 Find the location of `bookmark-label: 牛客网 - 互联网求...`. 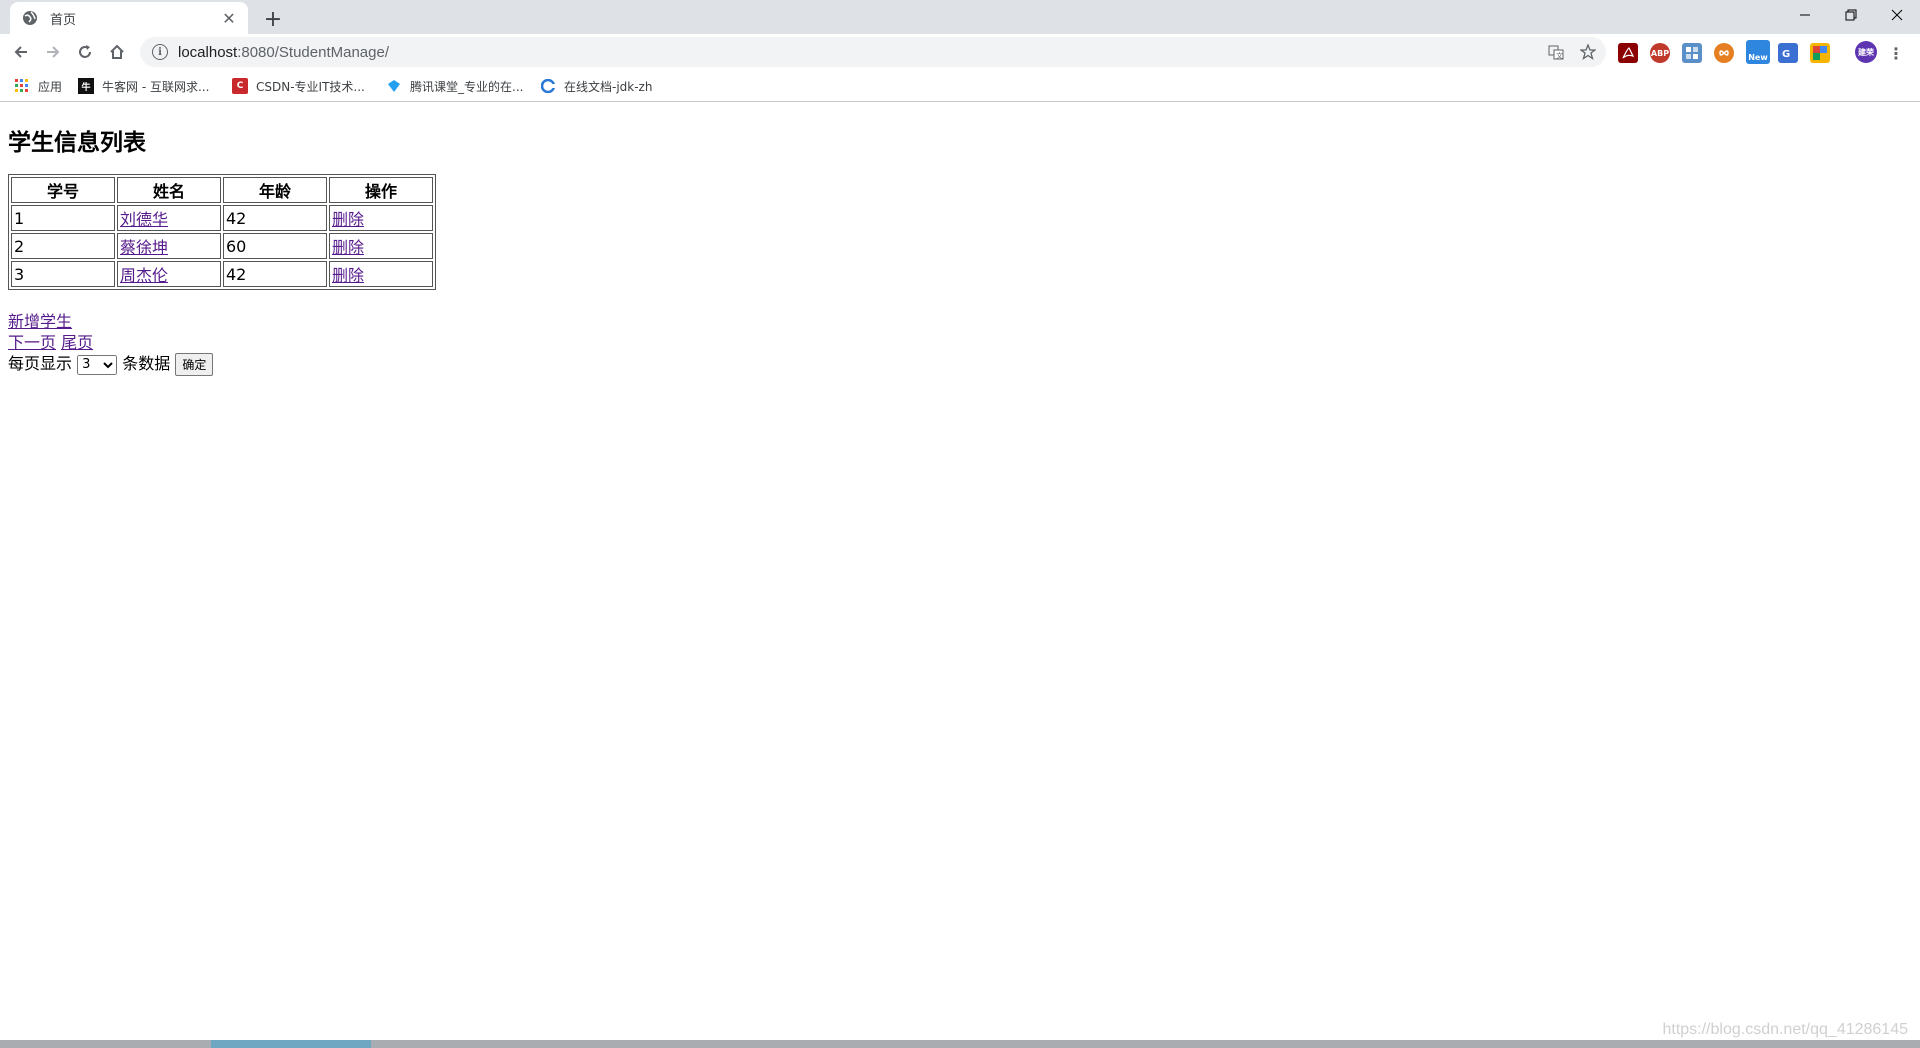

bookmark-label: 牛客网 - 互联网求... is located at coordinates (156, 86).